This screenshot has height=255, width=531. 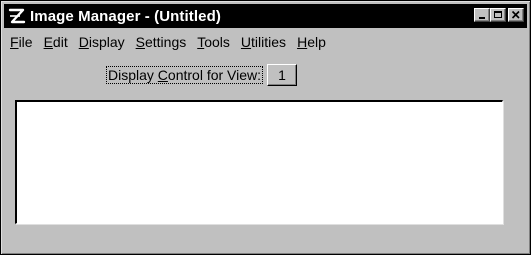 What do you see at coordinates (269, 42) in the screenshot?
I see `menu-utilities-label: tilities` at bounding box center [269, 42].